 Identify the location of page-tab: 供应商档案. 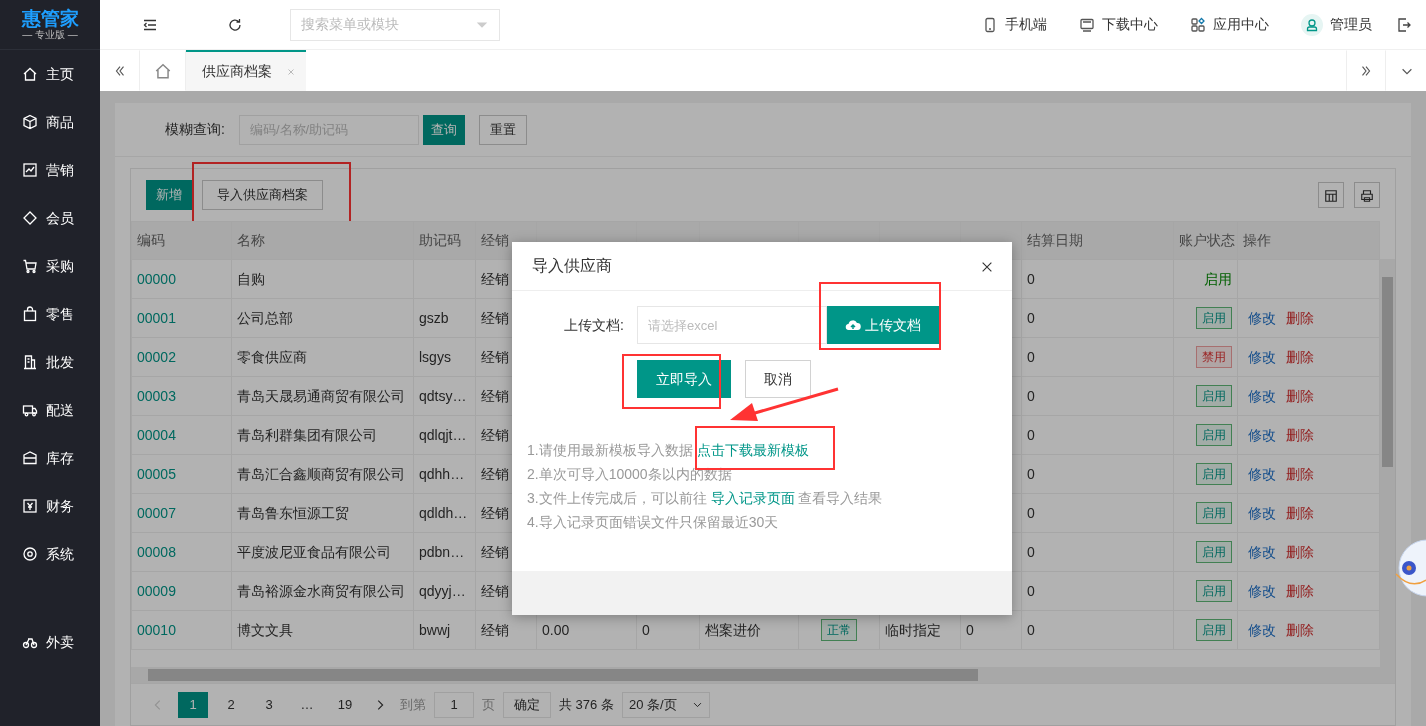
(246, 70).